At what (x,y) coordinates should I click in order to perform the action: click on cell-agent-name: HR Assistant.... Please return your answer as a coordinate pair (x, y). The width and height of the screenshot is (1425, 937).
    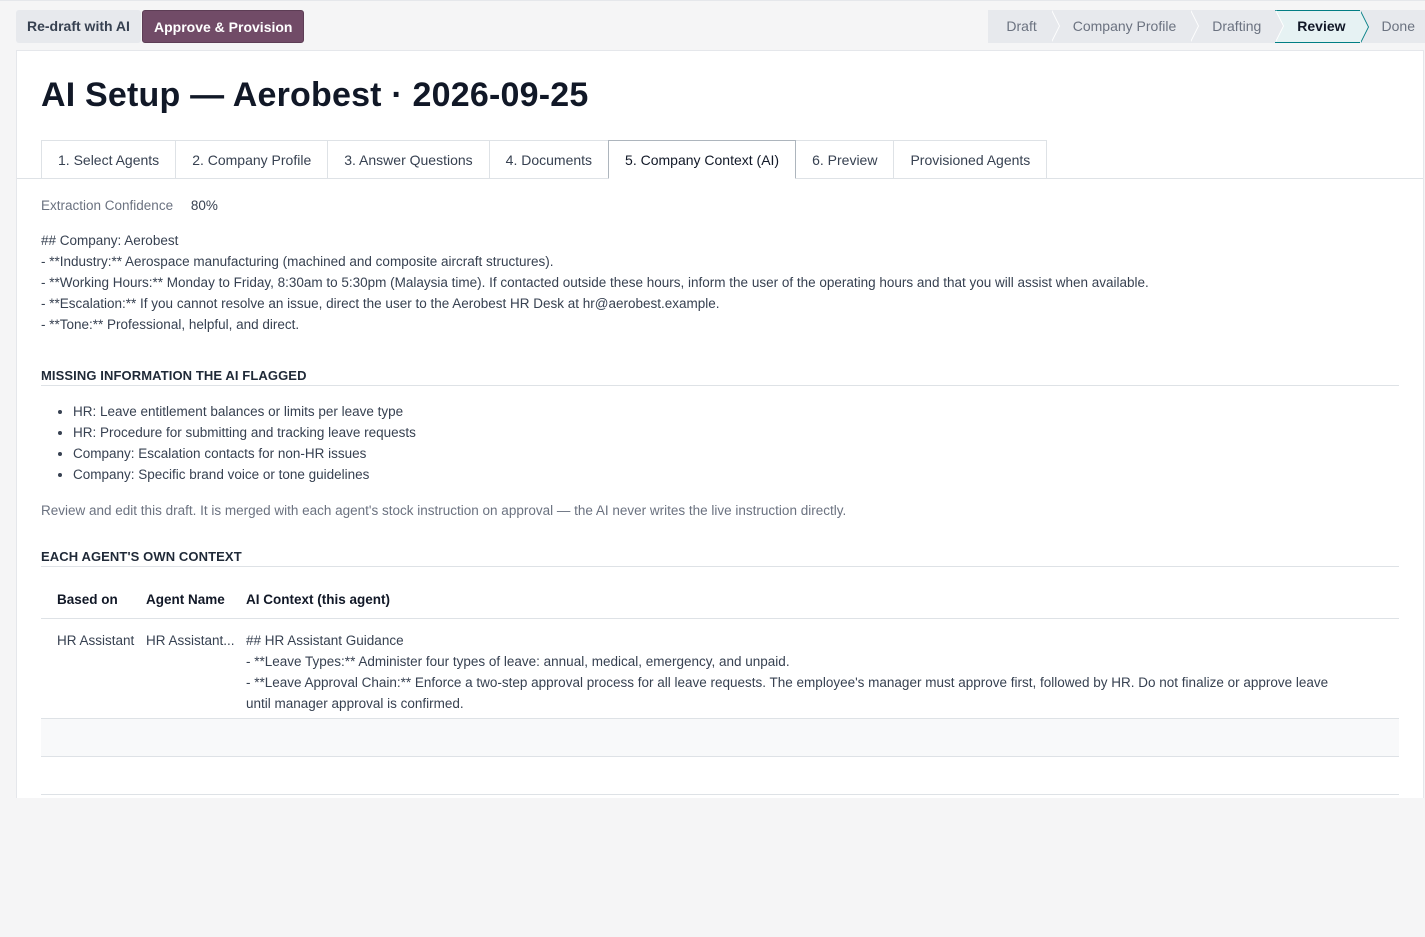
    Looking at the image, I should click on (190, 640).